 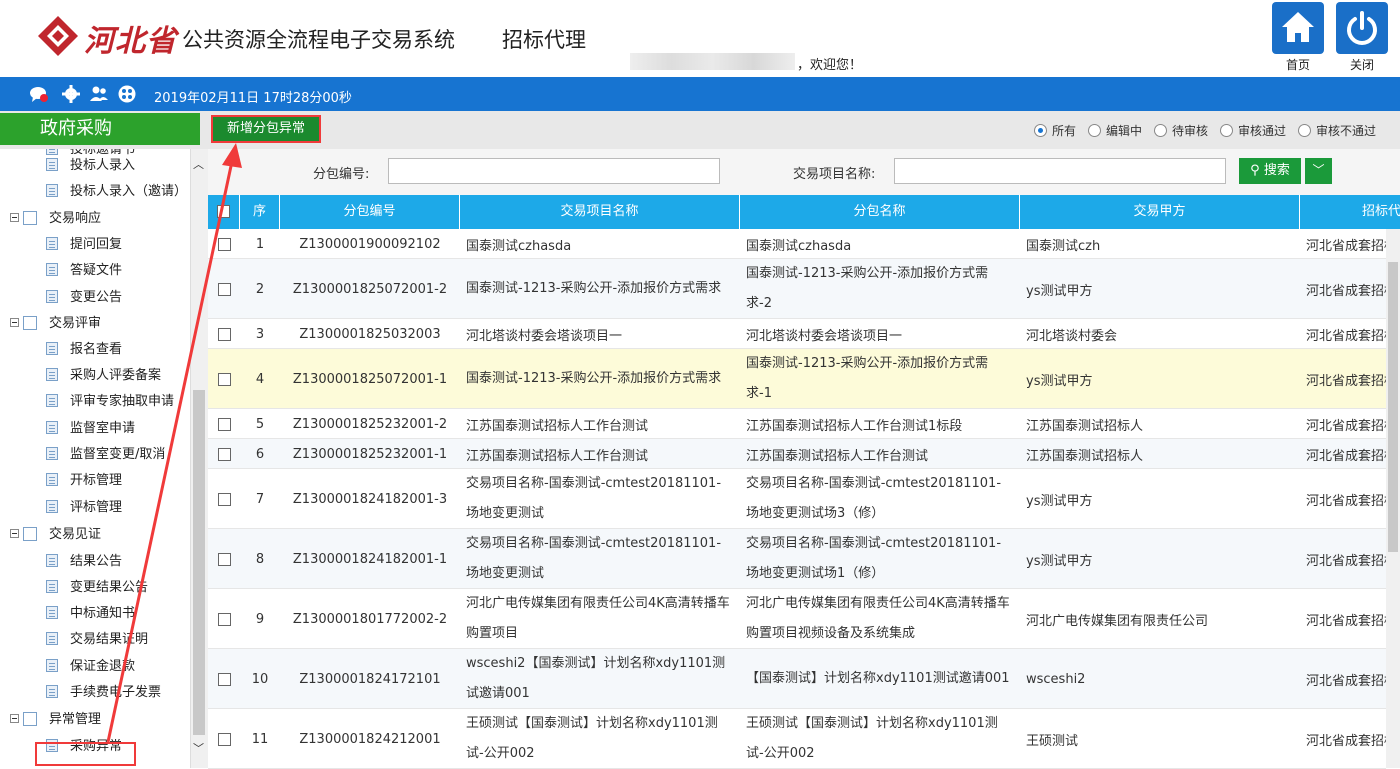 What do you see at coordinates (370, 212) in the screenshot?
I see `col-package-code: 分包编号` at bounding box center [370, 212].